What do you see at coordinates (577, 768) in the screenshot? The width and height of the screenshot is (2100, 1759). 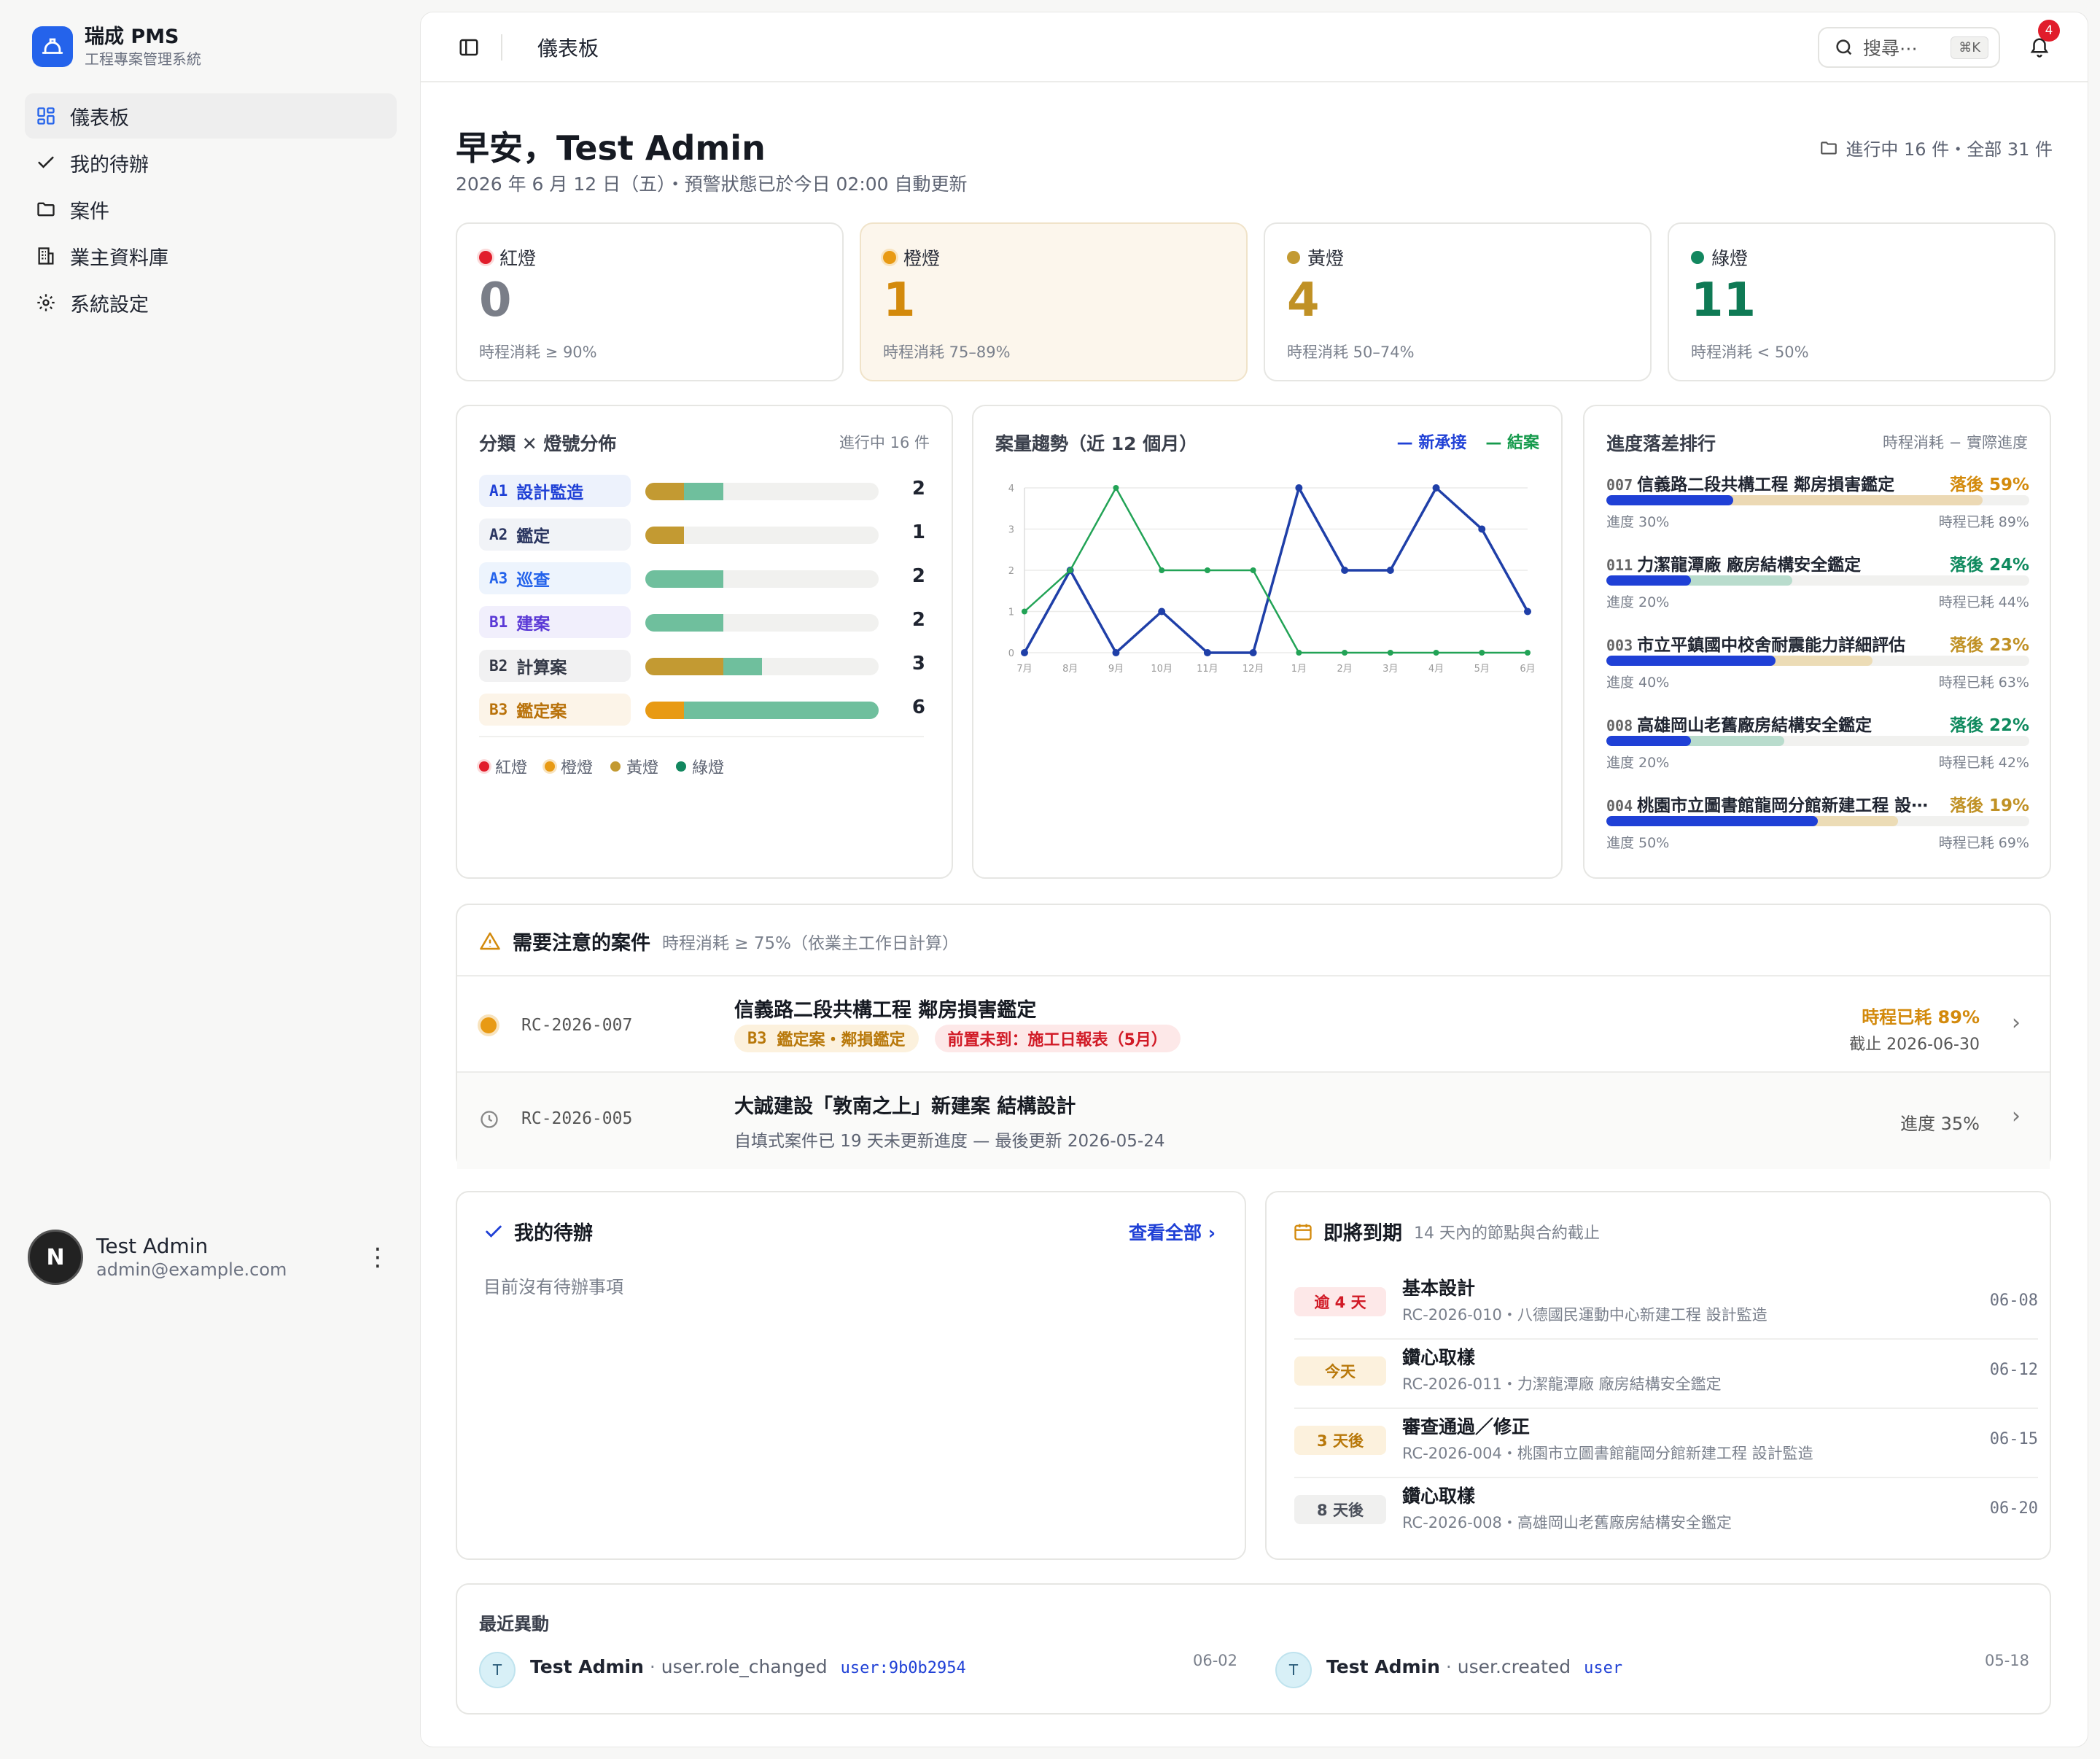 I see `legend-item: 橙燈` at bounding box center [577, 768].